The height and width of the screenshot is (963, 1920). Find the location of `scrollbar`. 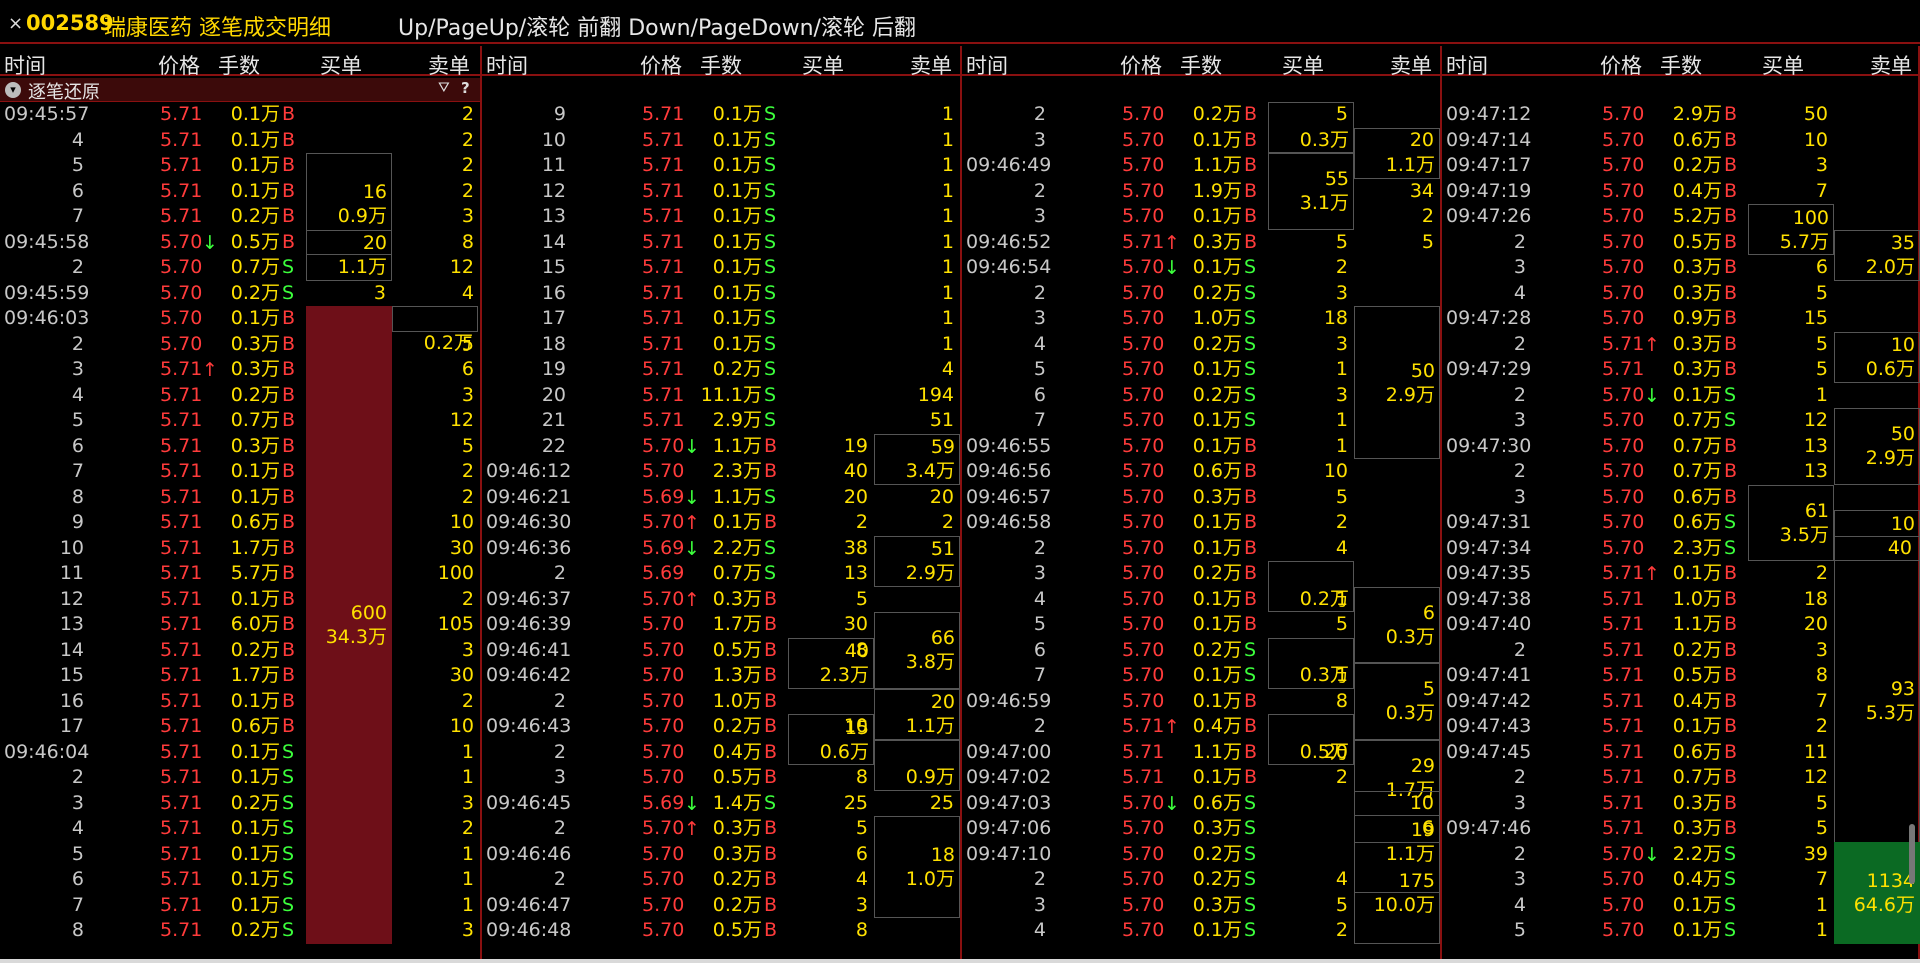

scrollbar is located at coordinates (1912, 854).